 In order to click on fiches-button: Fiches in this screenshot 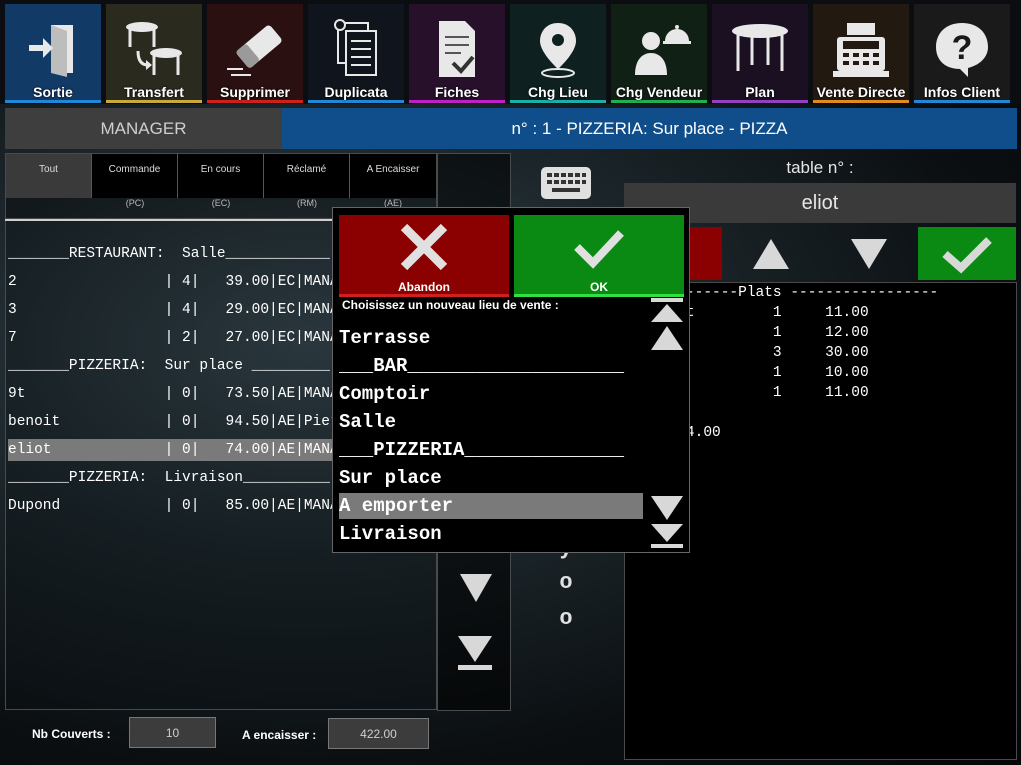, I will do `click(457, 53)`.